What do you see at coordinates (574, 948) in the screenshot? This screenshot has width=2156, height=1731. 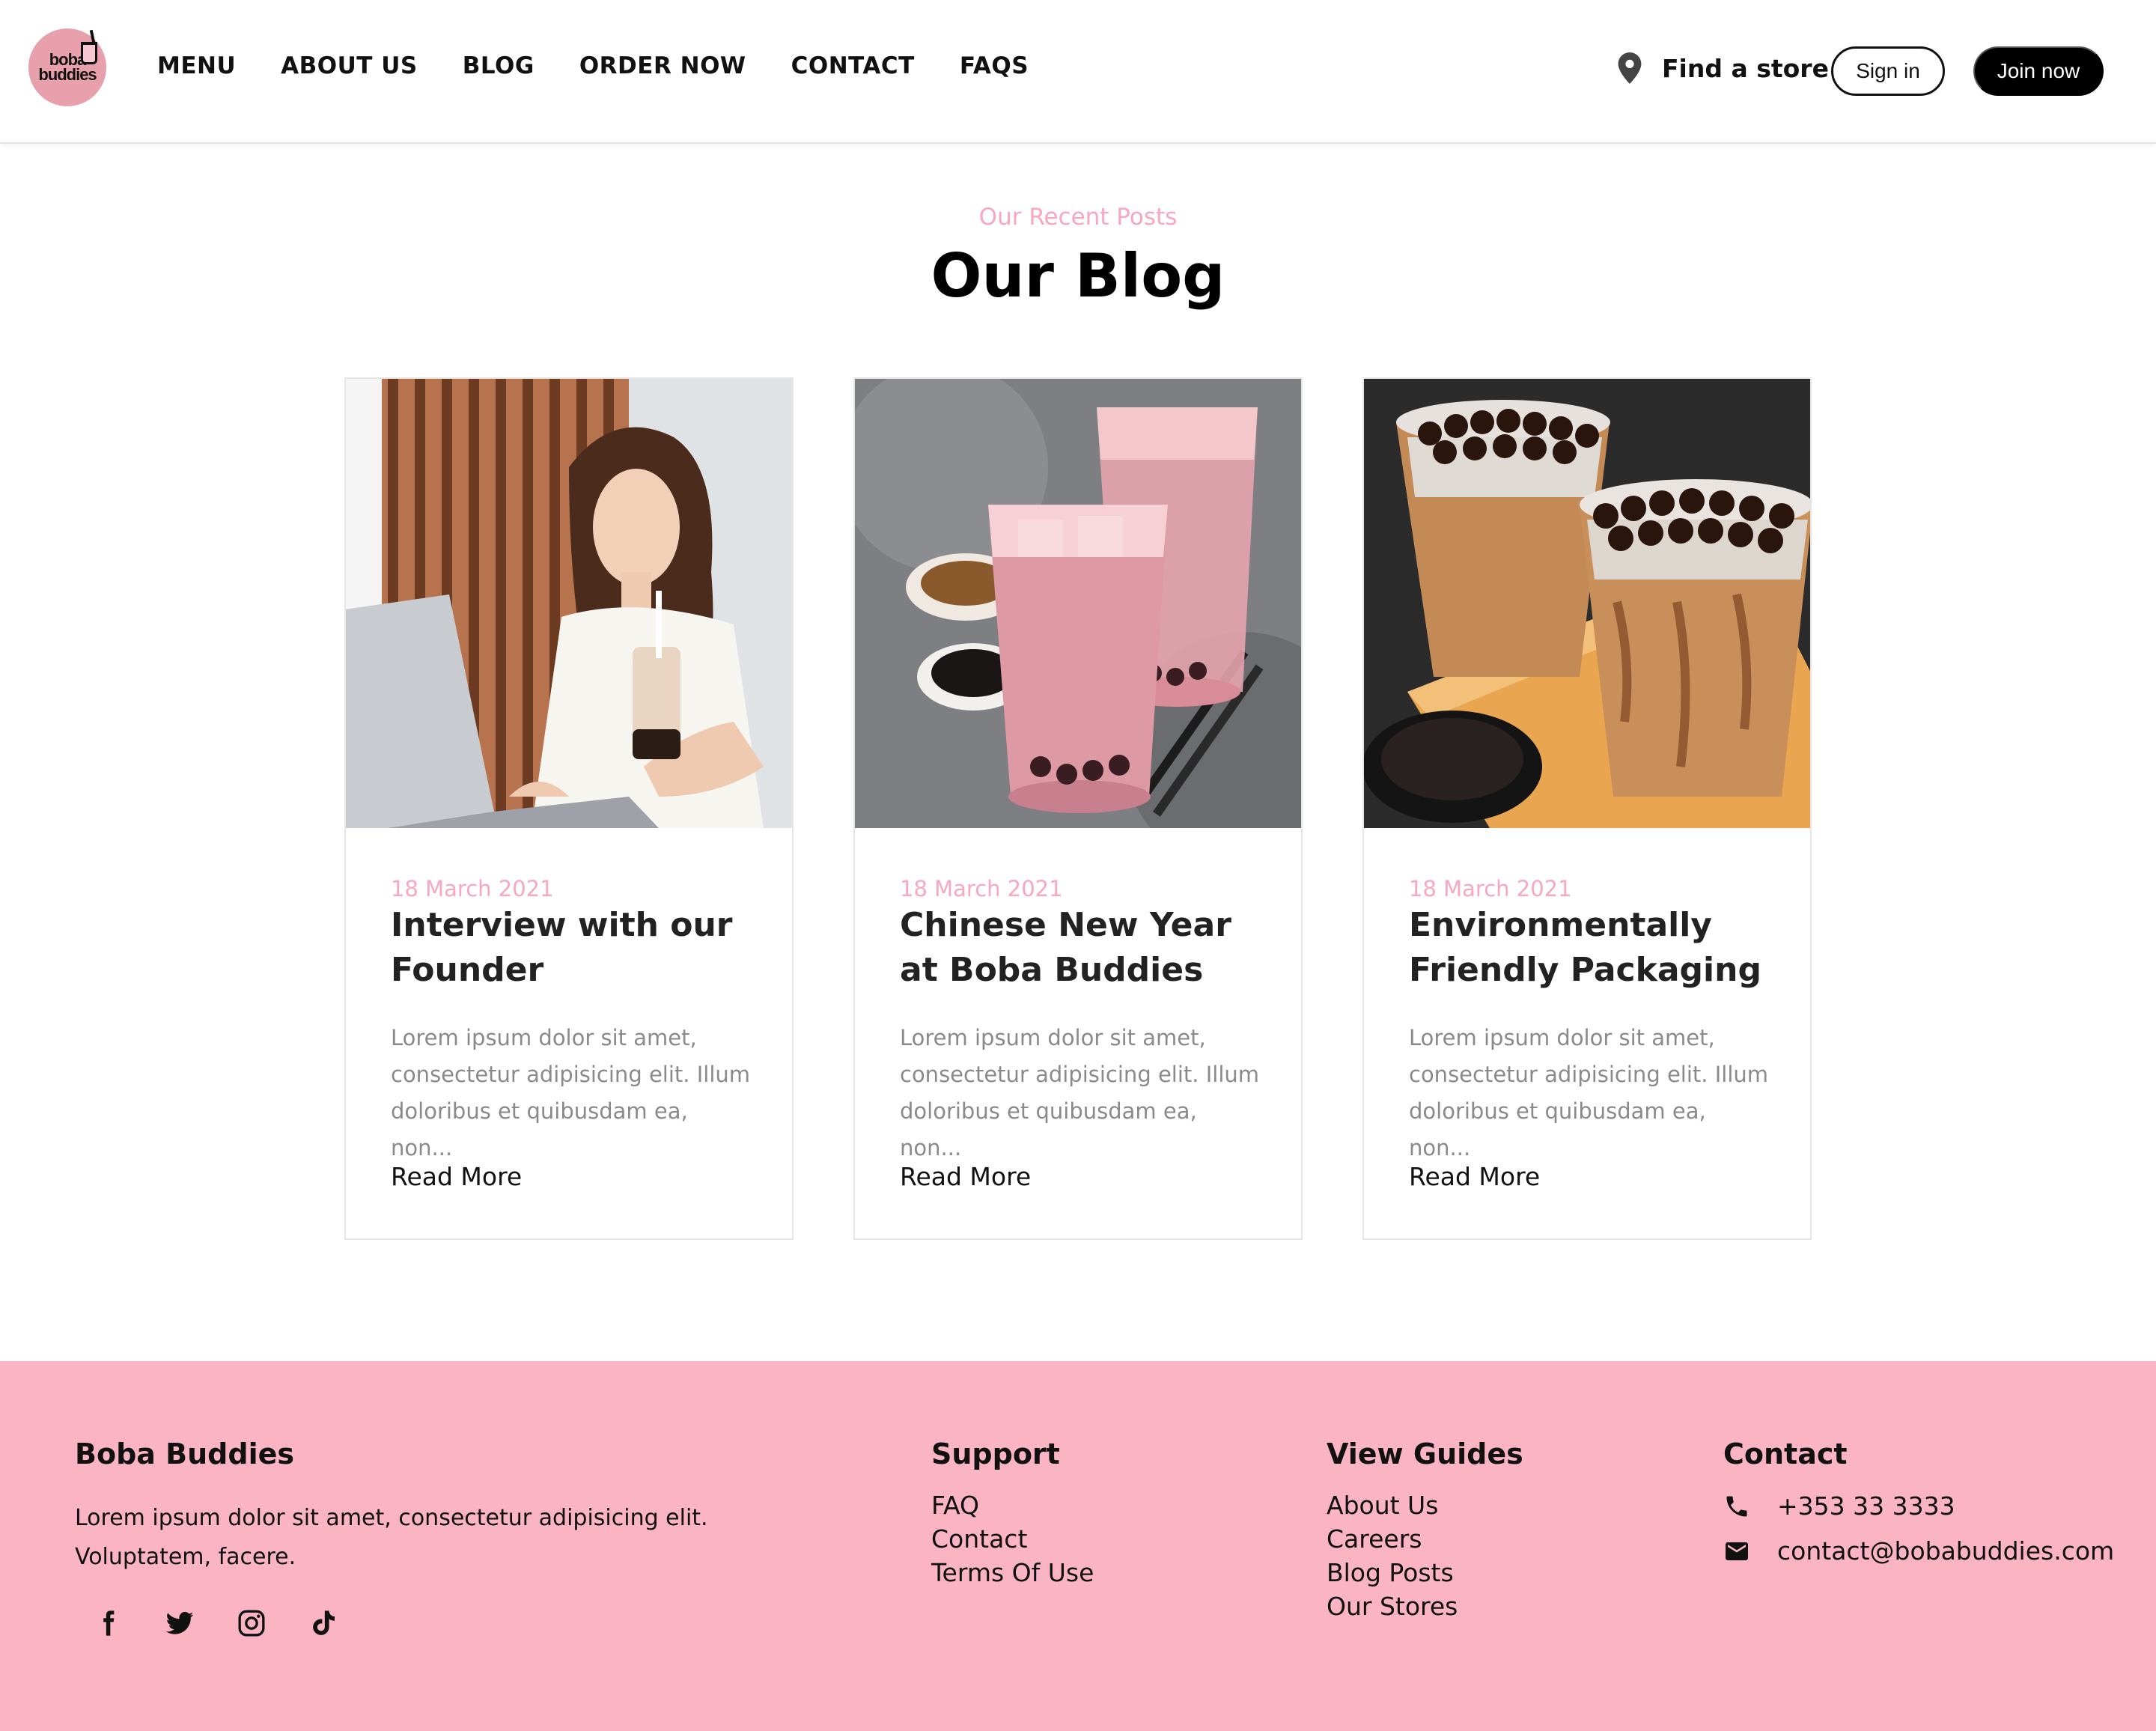 I see `post-title: Interview with our Founder` at bounding box center [574, 948].